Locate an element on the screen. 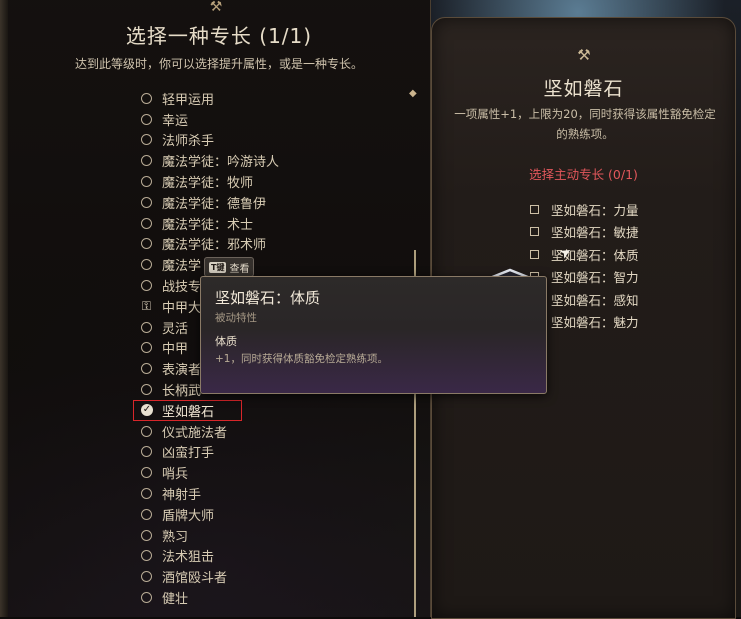 Image resolution: width=741 pixels, height=619 pixels. feat-item-label: 轻甲运用 is located at coordinates (188, 100).